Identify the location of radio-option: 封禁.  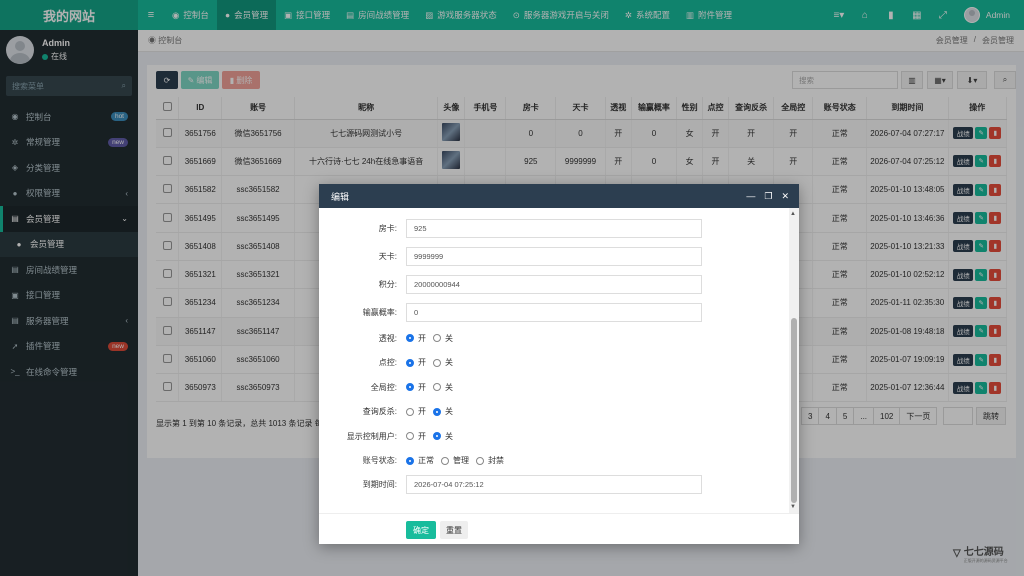
(490, 460).